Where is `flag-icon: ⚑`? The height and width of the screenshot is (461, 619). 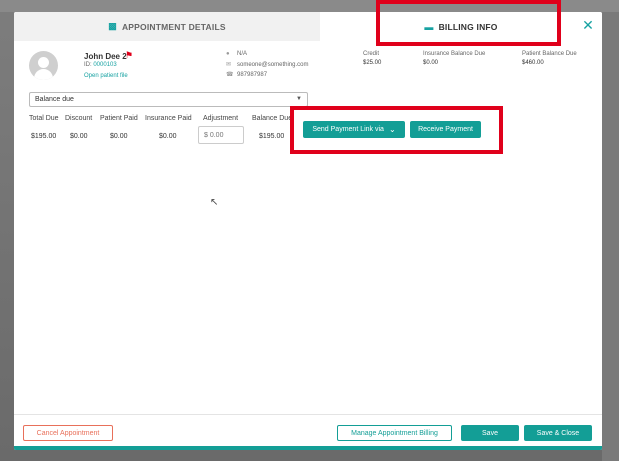 flag-icon: ⚑ is located at coordinates (129, 55).